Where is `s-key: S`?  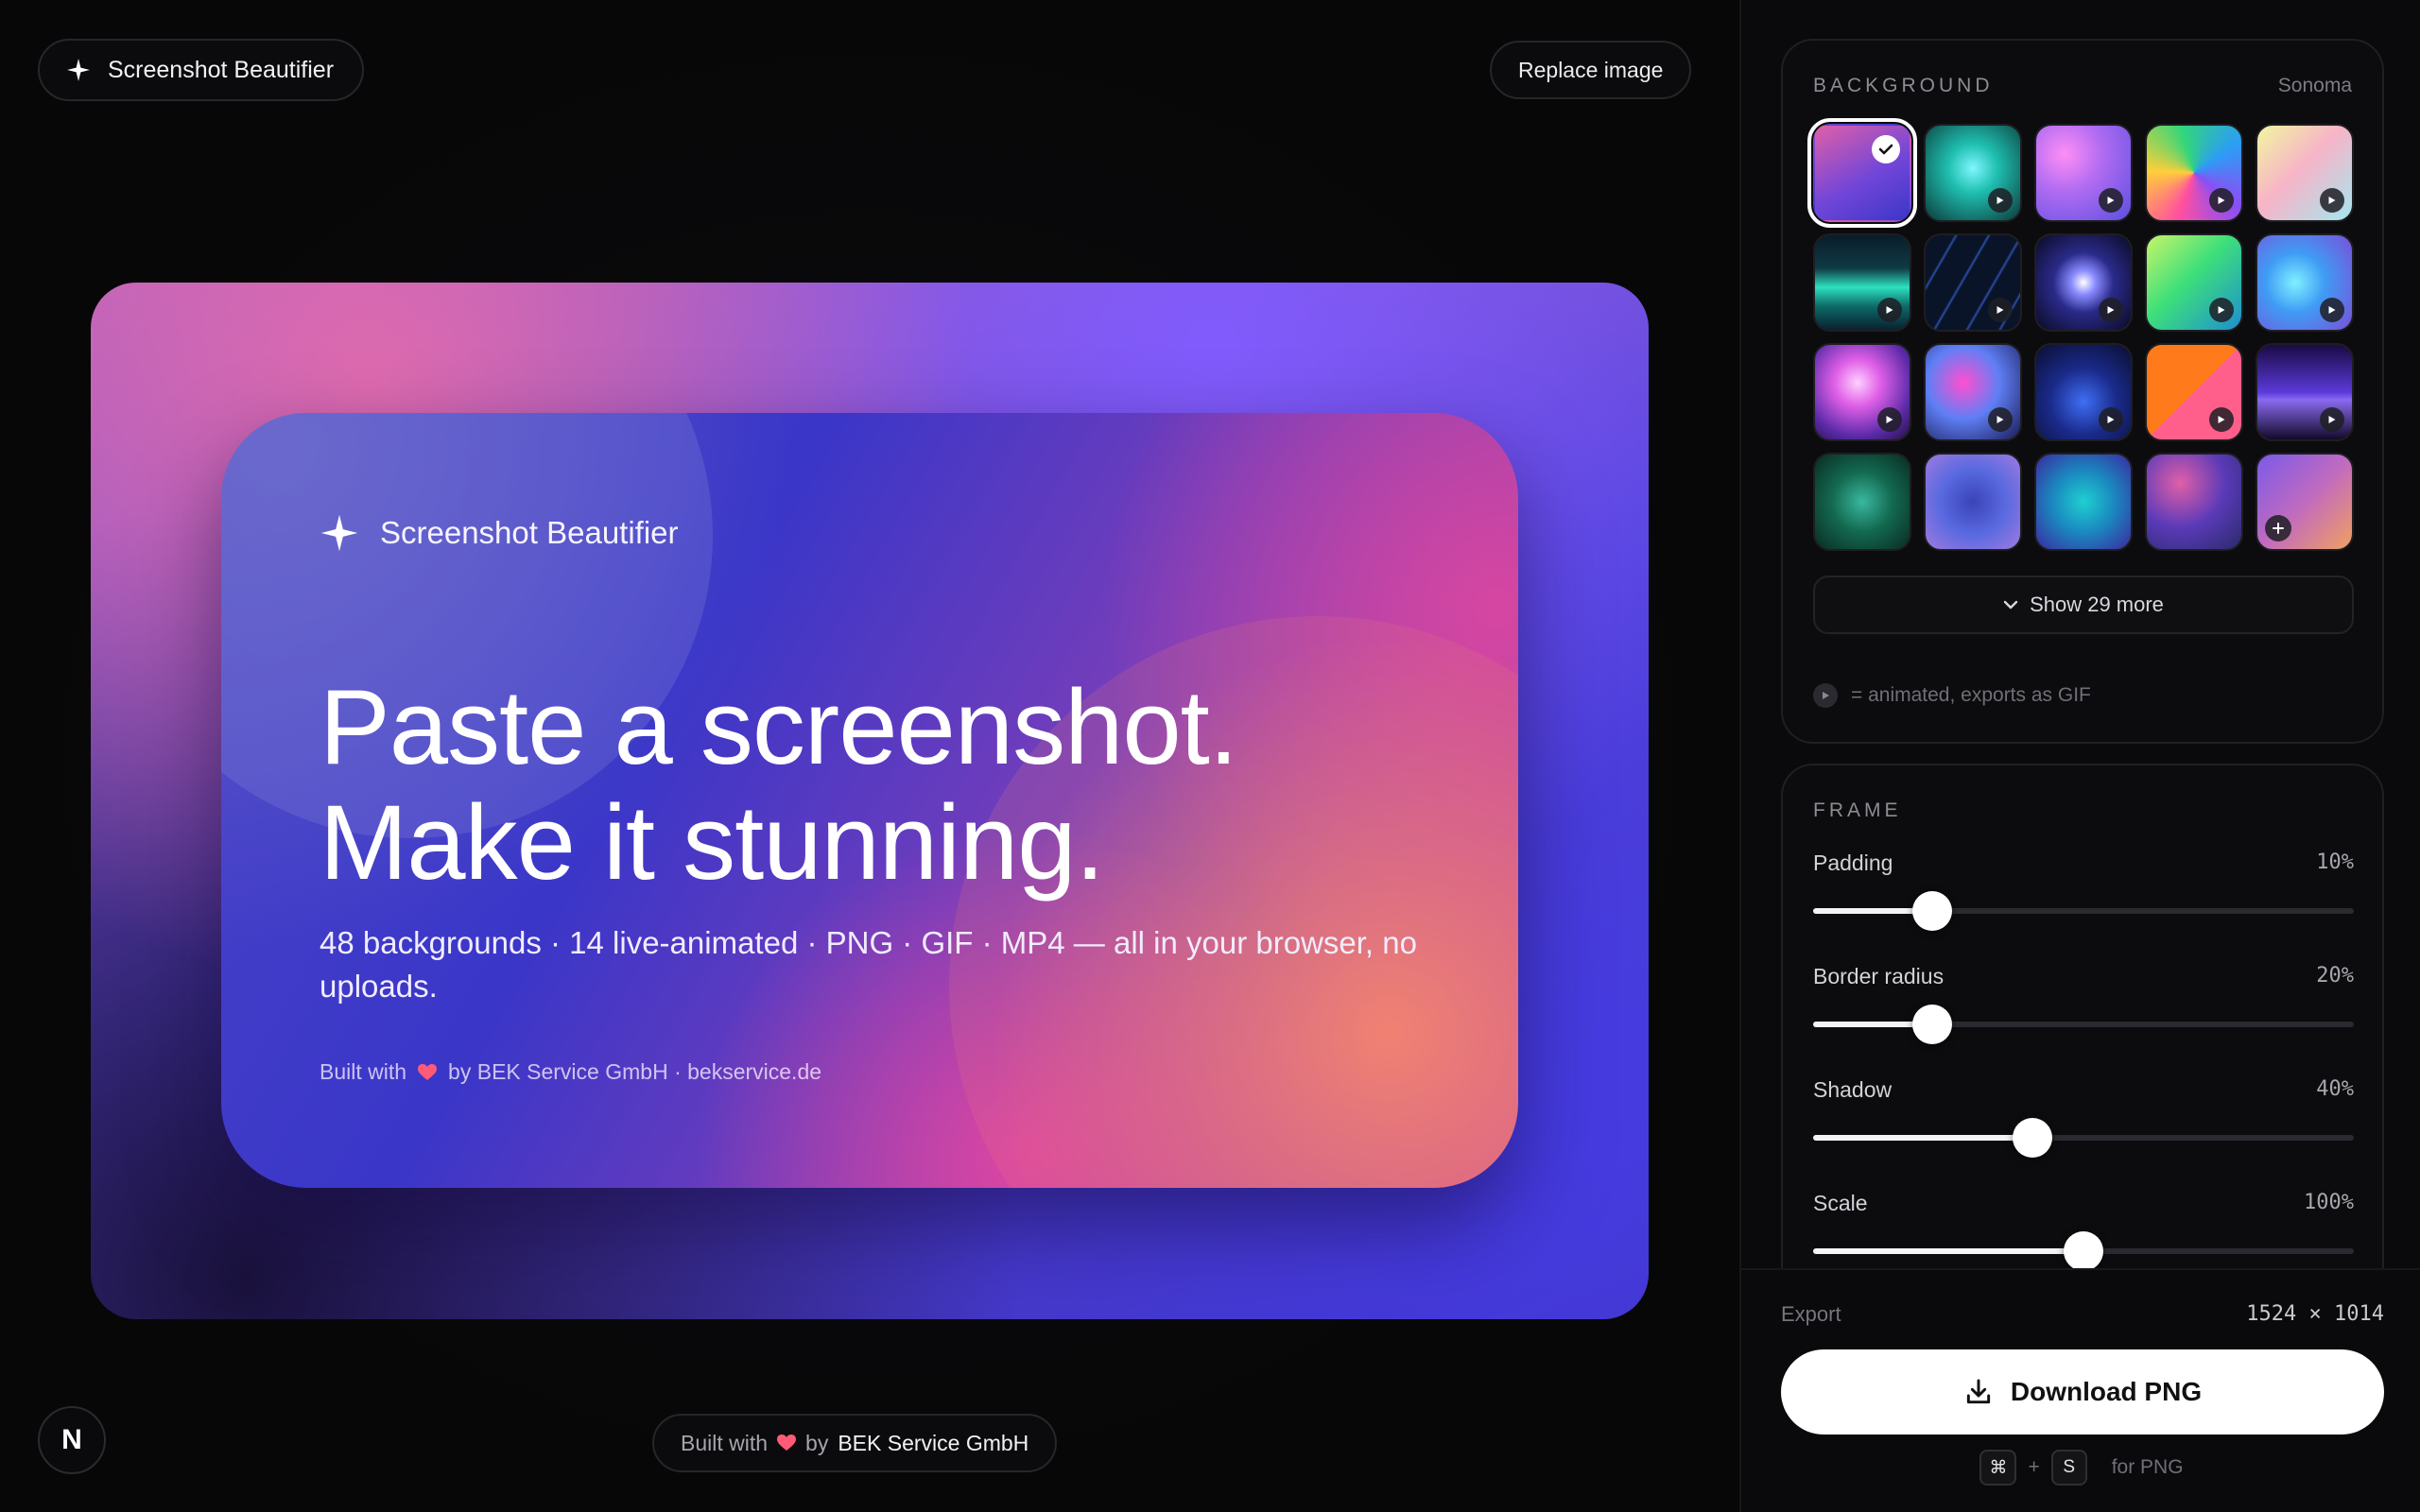
s-key: S is located at coordinates (2068, 1468).